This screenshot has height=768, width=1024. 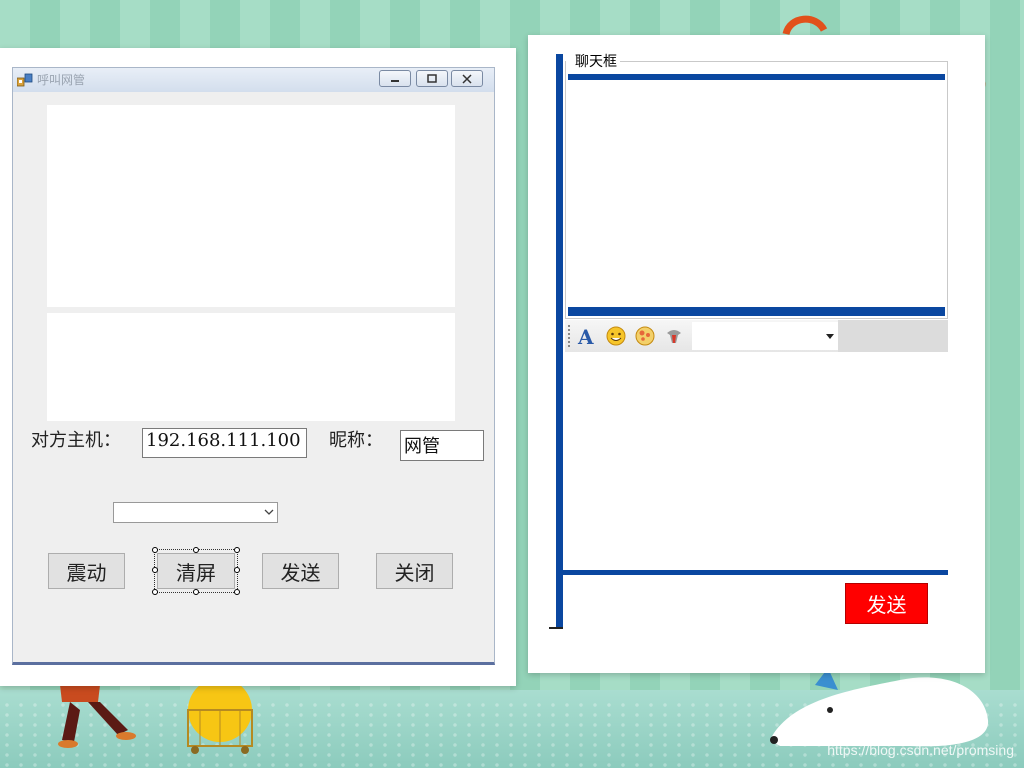 I want to click on smiley-icon, so click(x=616, y=336).